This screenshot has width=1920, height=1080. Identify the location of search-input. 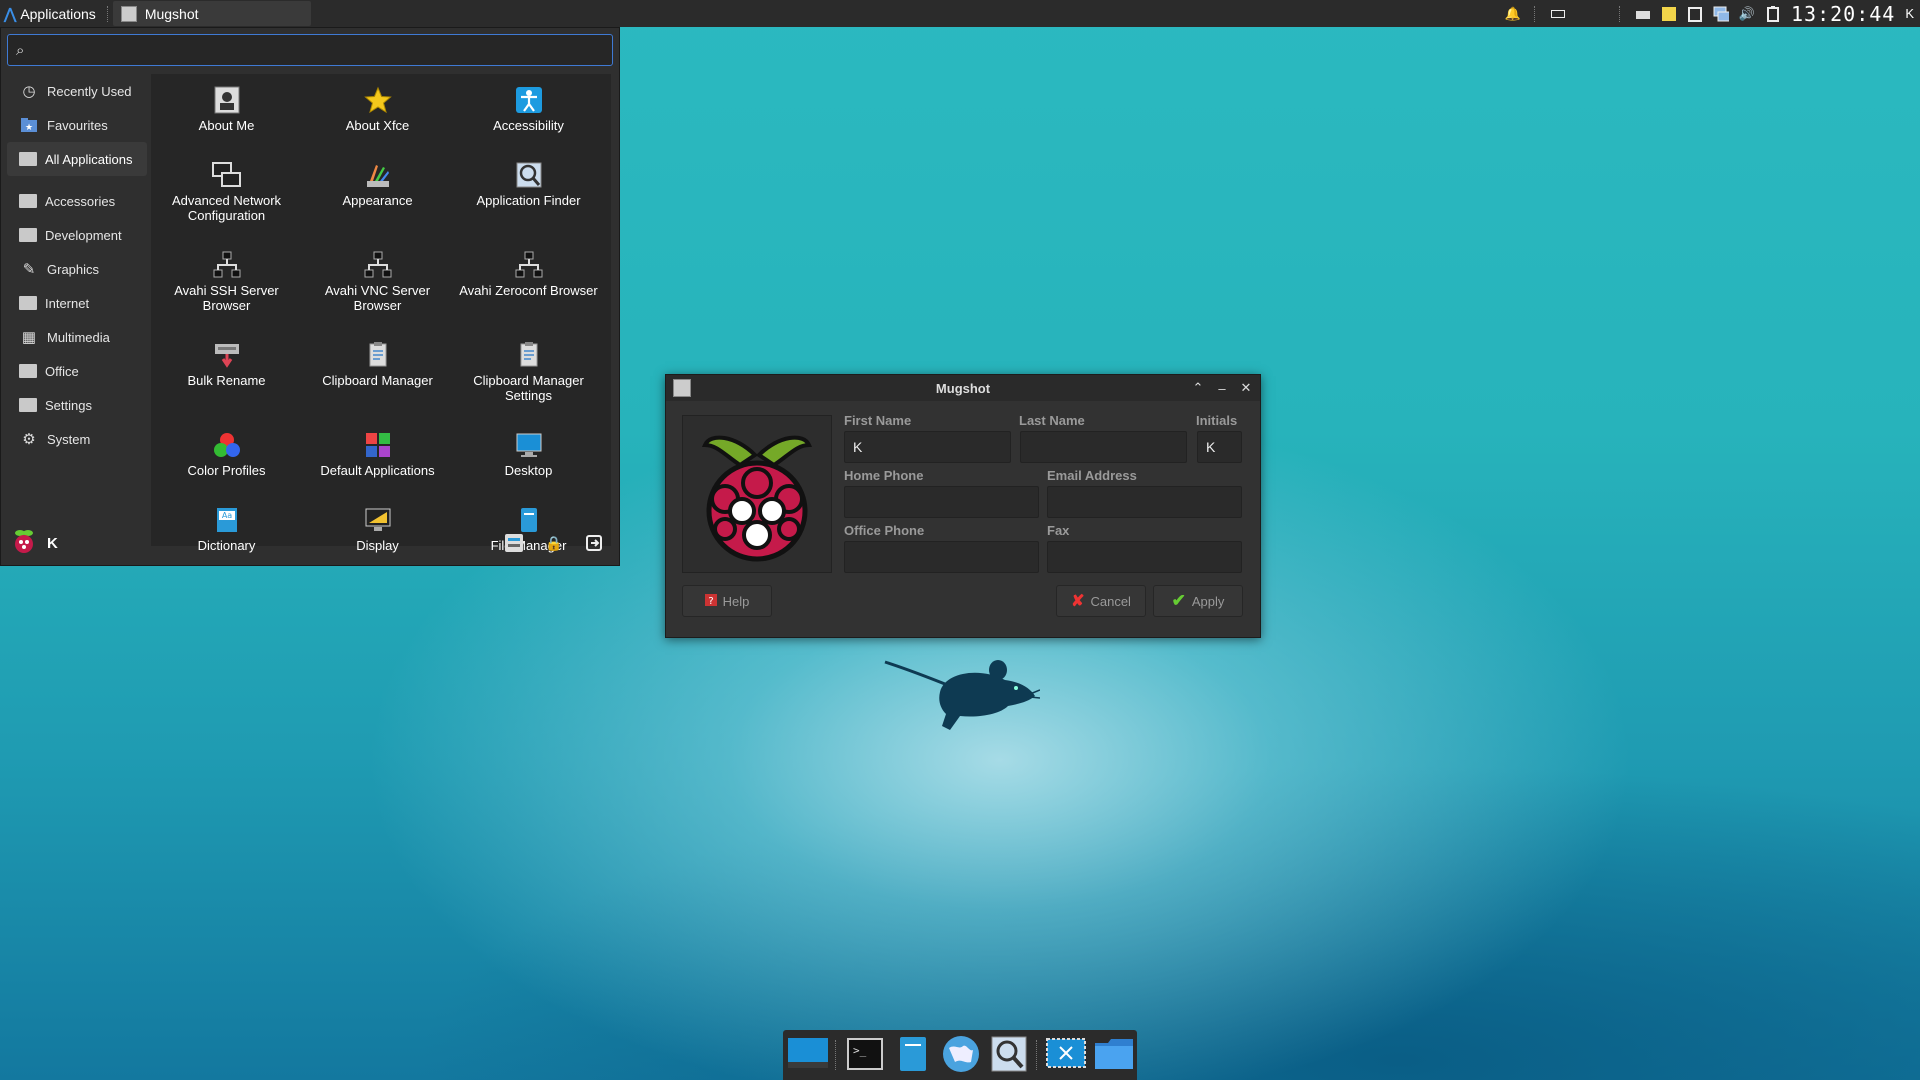
(322, 50).